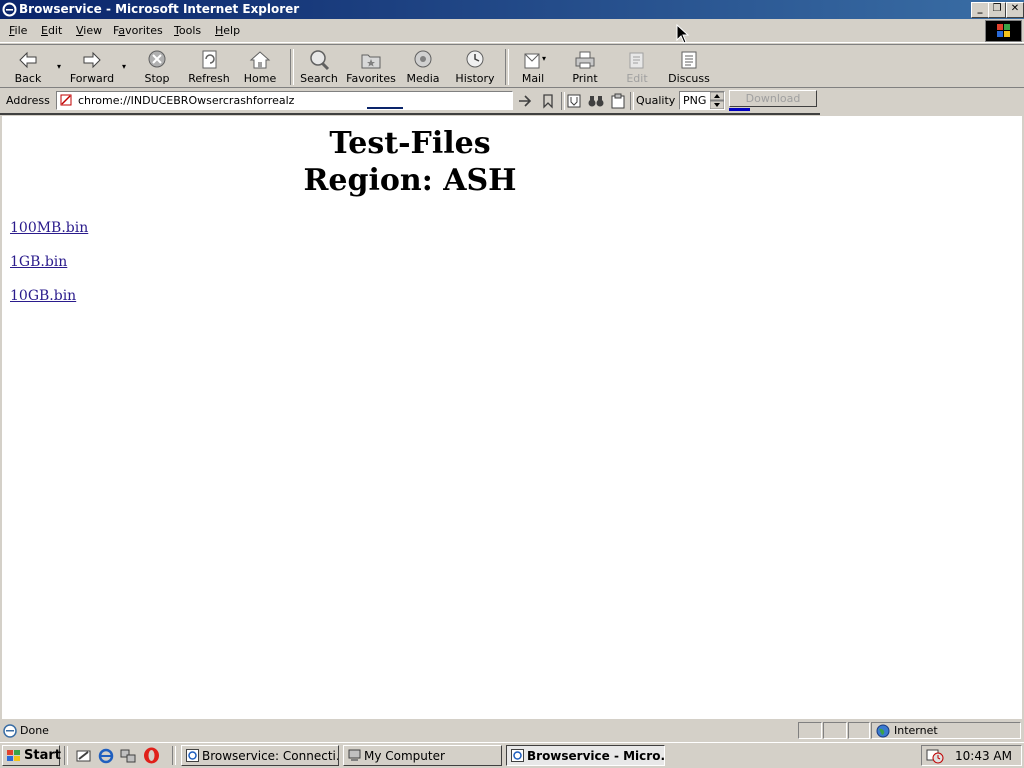 This screenshot has height=768, width=1024. What do you see at coordinates (59, 66) in the screenshot?
I see `back-dropdown-icon: ▾` at bounding box center [59, 66].